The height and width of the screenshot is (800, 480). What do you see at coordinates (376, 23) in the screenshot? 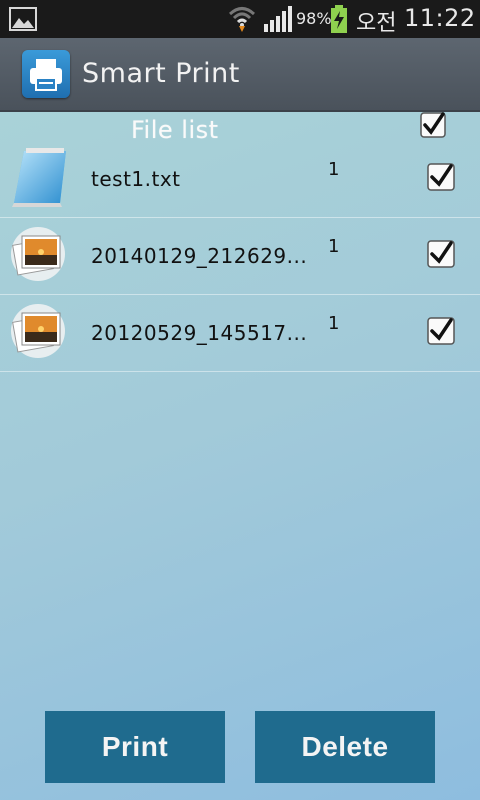
I see `status-ampm: 오전` at bounding box center [376, 23].